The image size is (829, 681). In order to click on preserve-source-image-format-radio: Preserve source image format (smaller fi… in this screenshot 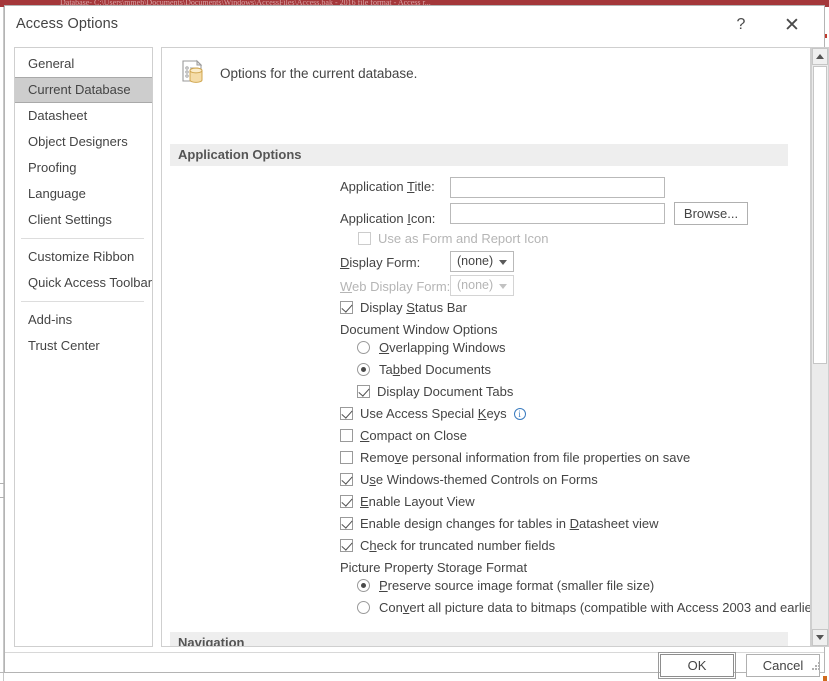, I will do `click(505, 585)`.